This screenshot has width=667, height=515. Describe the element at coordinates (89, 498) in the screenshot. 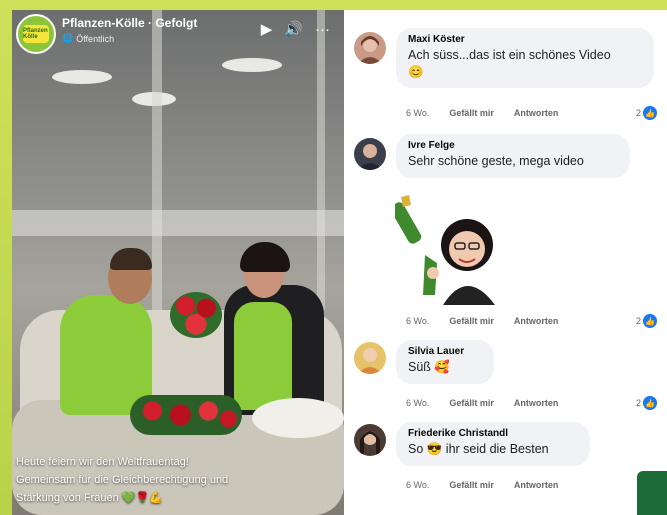

I see `caption-line: Stärkung von Frauen 💚🌹💪` at that location.